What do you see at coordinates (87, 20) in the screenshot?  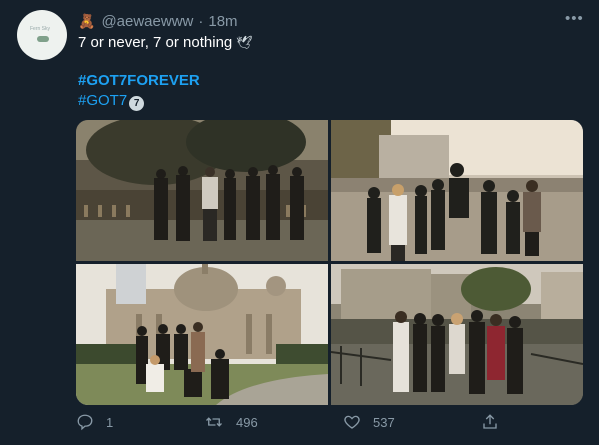 I see `bear-emoji-icon: 🧸` at bounding box center [87, 20].